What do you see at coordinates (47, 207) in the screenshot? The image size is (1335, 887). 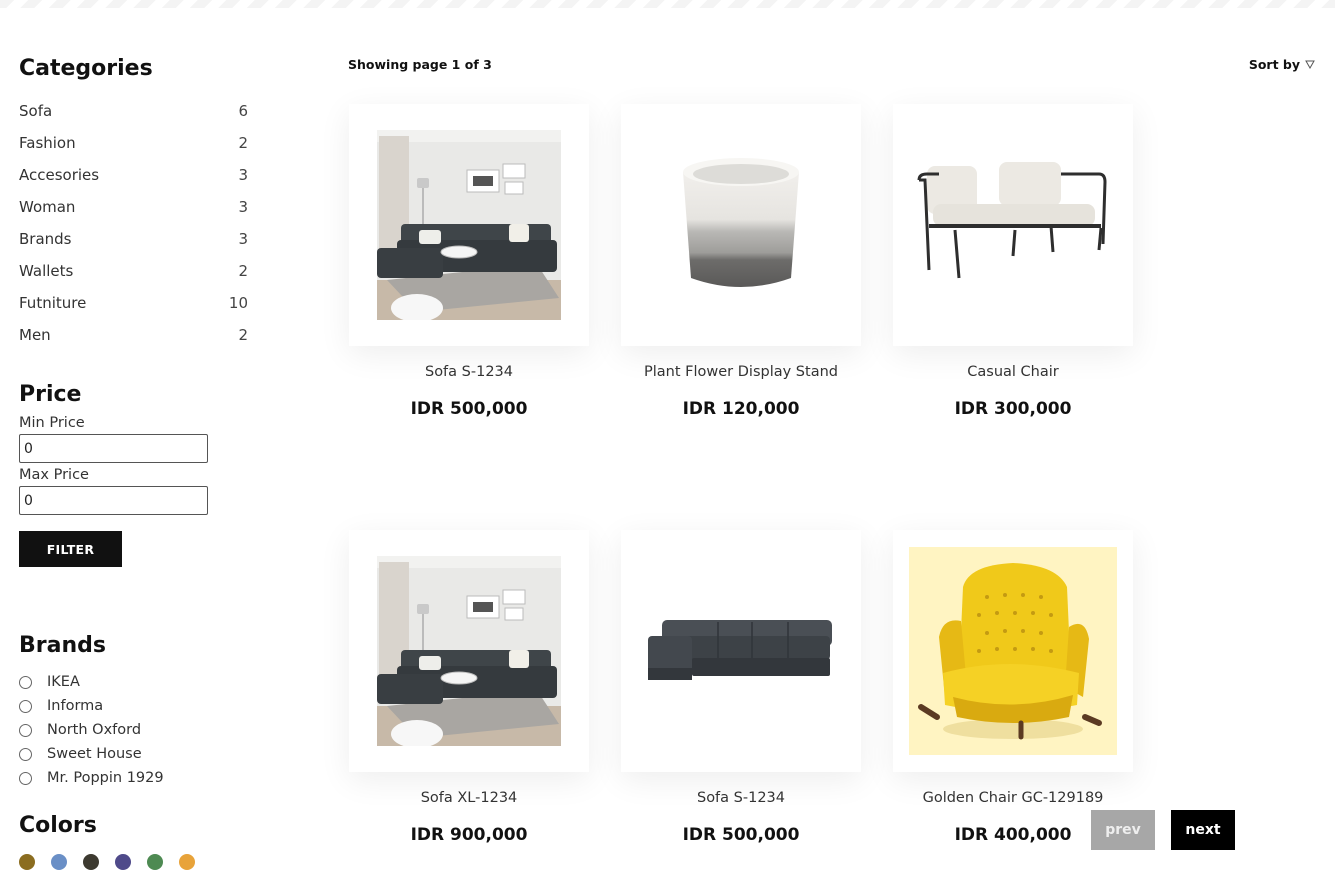 I see `category-label: Woman` at bounding box center [47, 207].